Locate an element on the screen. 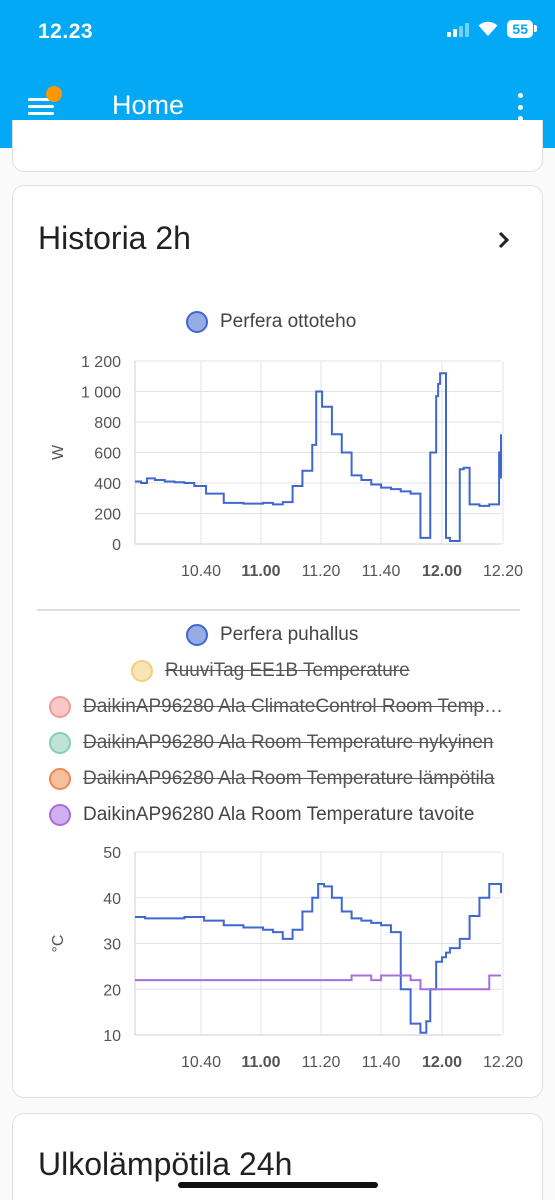 The height and width of the screenshot is (1200, 555). y-tick-label: 40 is located at coordinates (112, 899).